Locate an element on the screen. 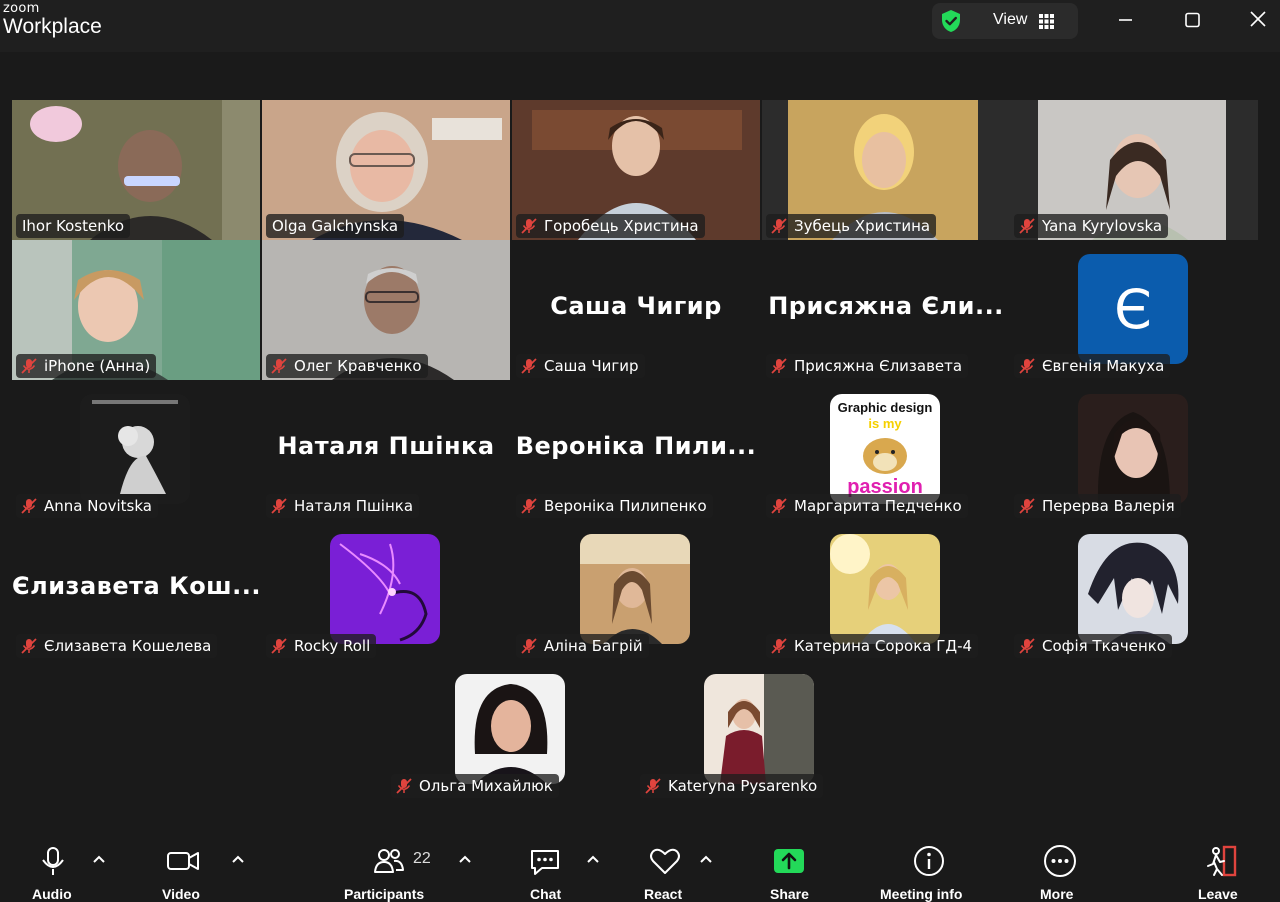 This screenshot has width=1280, height=902. participant-name: Єлизавета Кошелева is located at coordinates (128, 646).